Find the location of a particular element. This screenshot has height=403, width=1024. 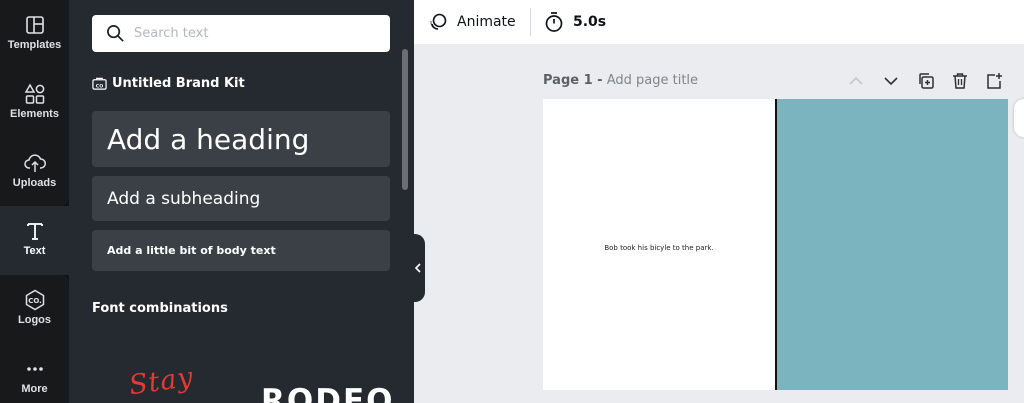

sidebar-item-elements: Elements is located at coordinates (34, 103).